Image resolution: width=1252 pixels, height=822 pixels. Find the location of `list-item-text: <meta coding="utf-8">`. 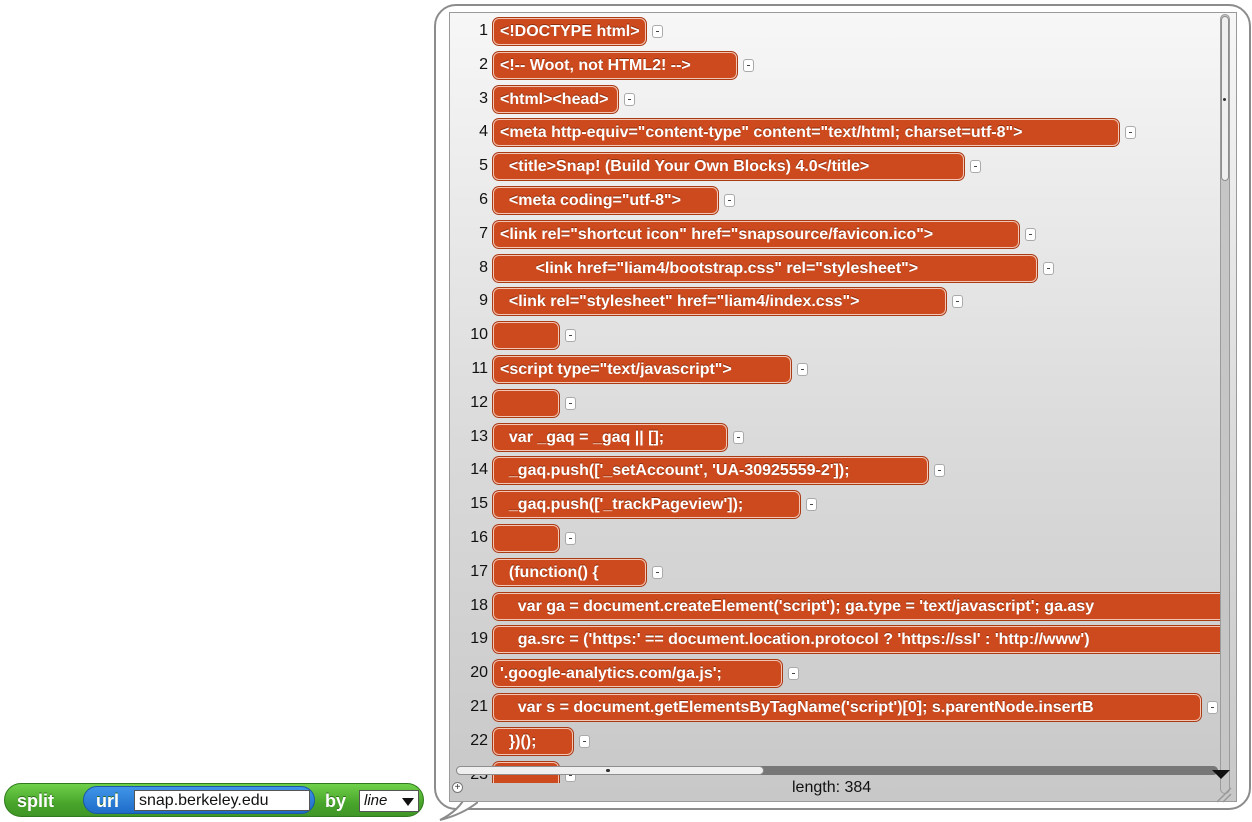

list-item-text: <meta coding="utf-8"> is located at coordinates (605, 200).